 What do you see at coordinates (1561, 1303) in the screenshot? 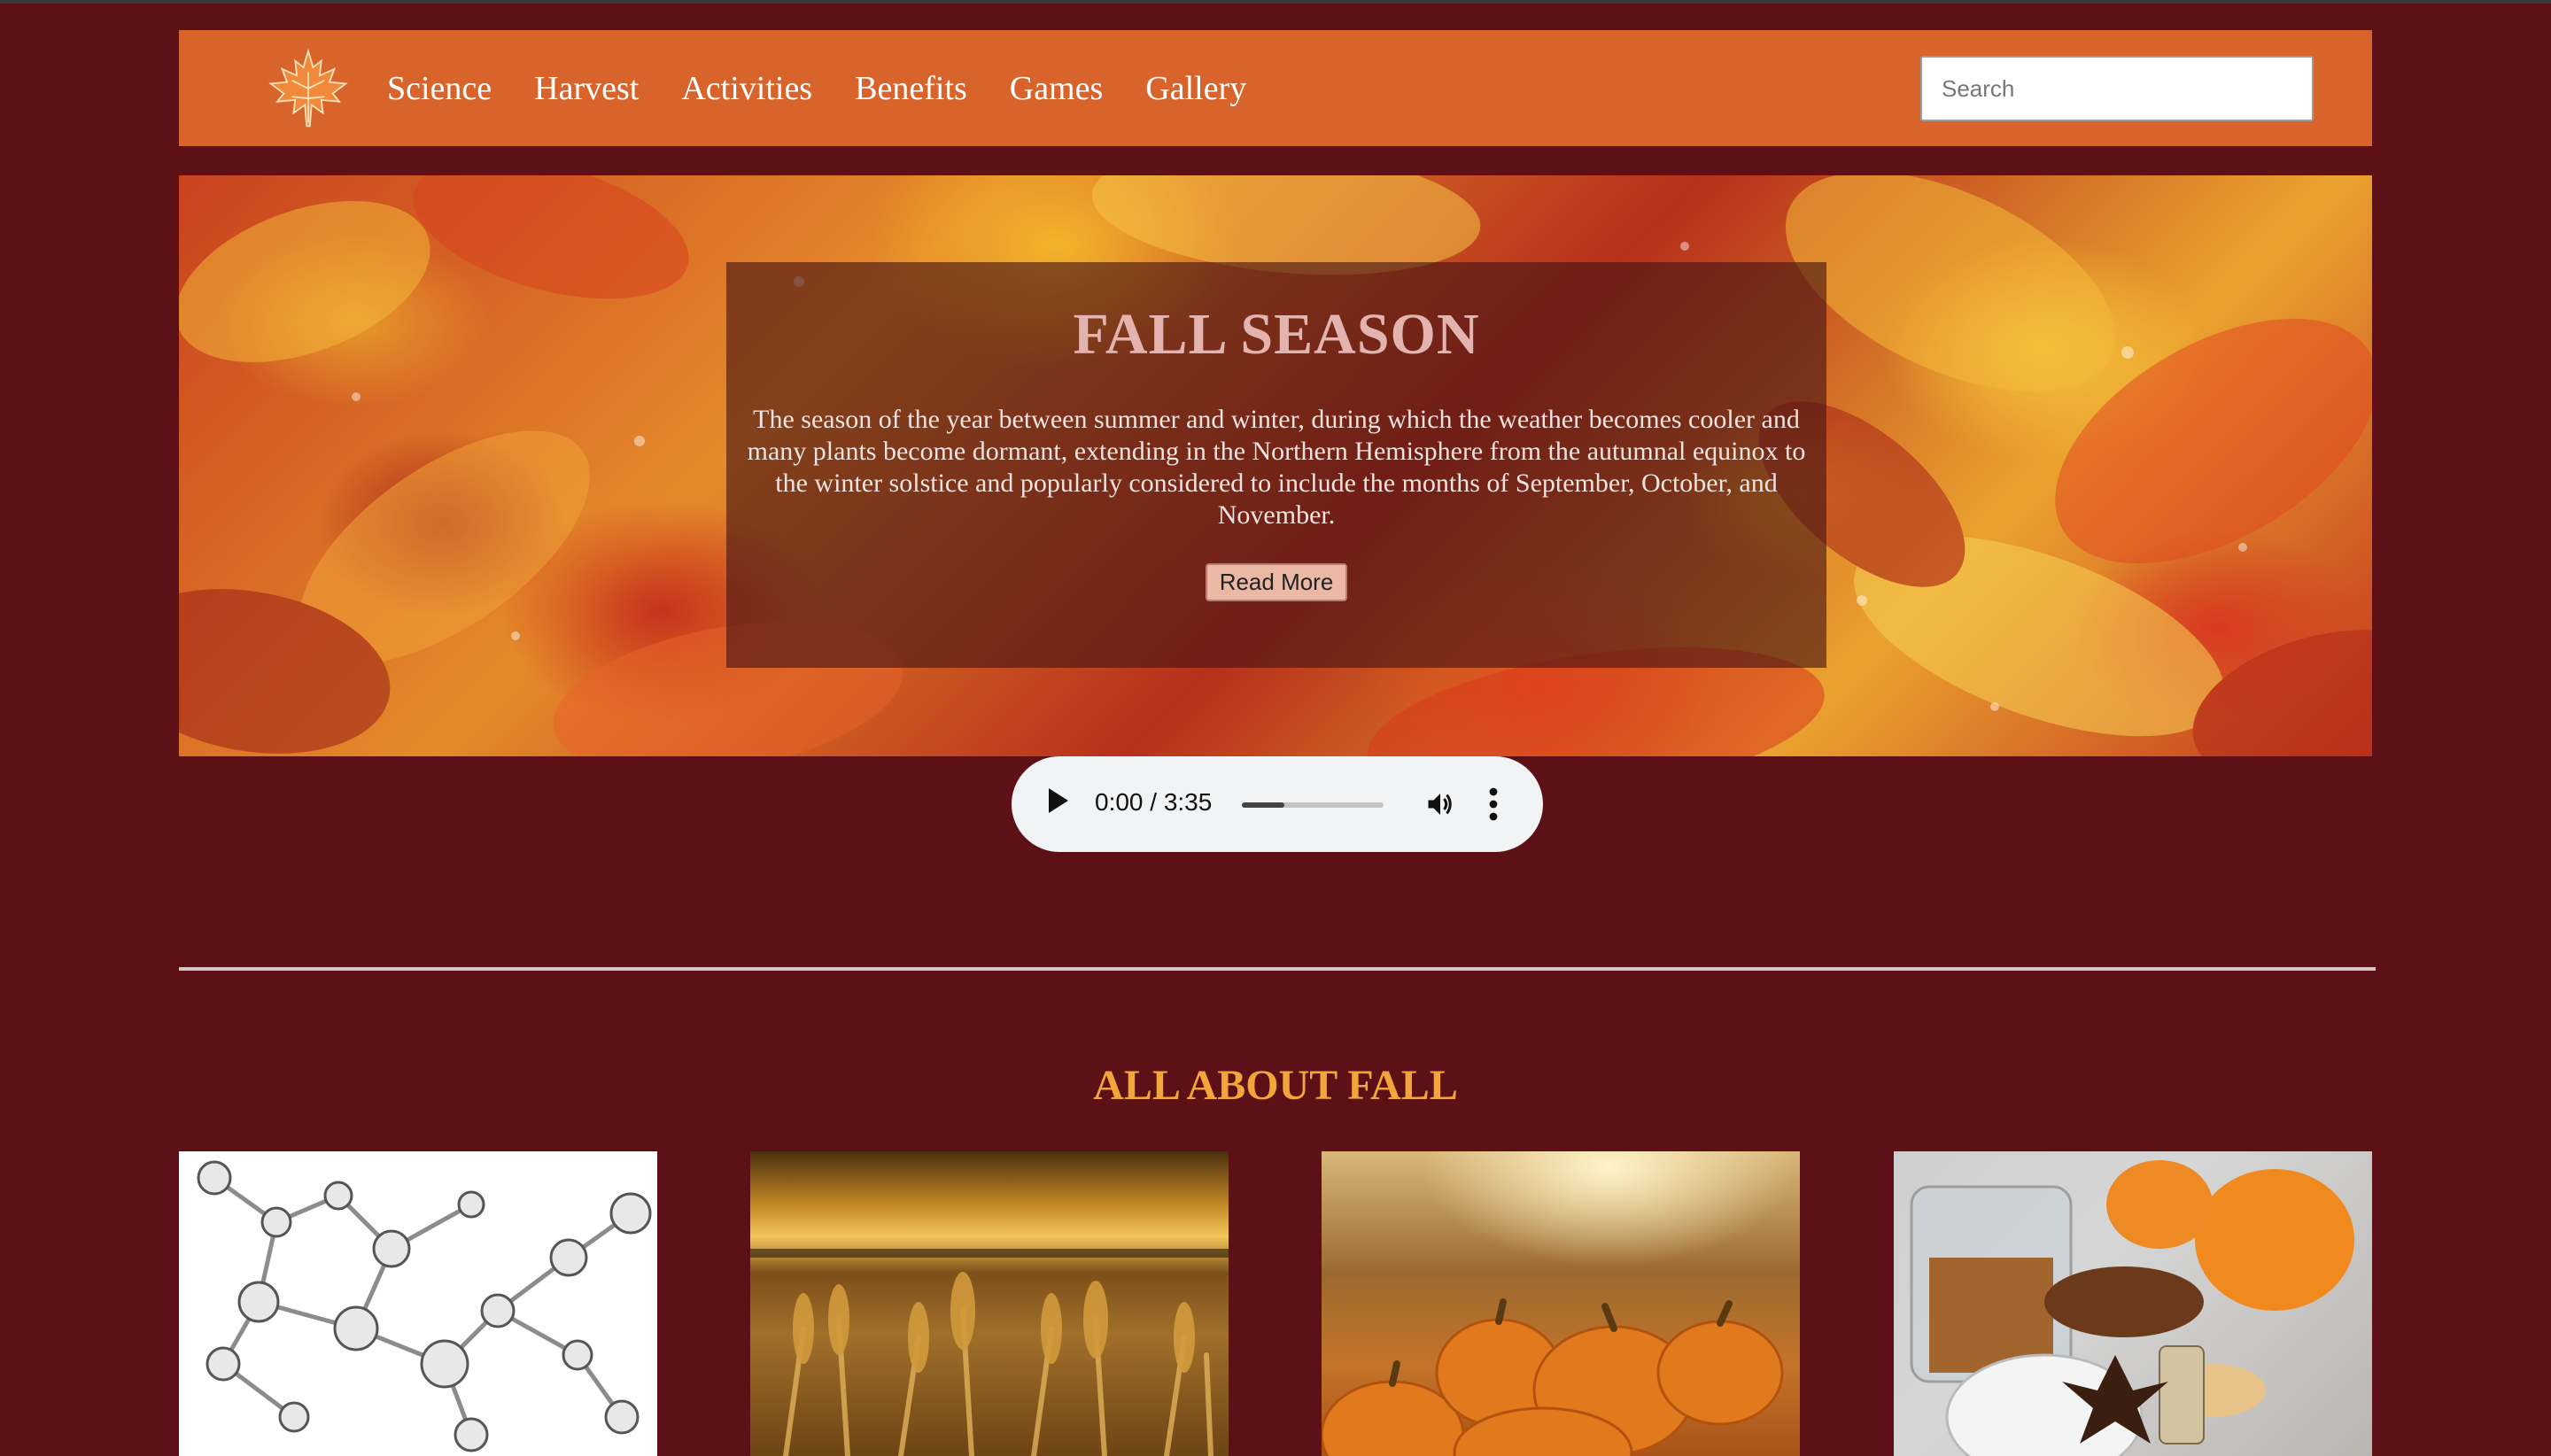
I see `card-pumpkin-image` at bounding box center [1561, 1303].